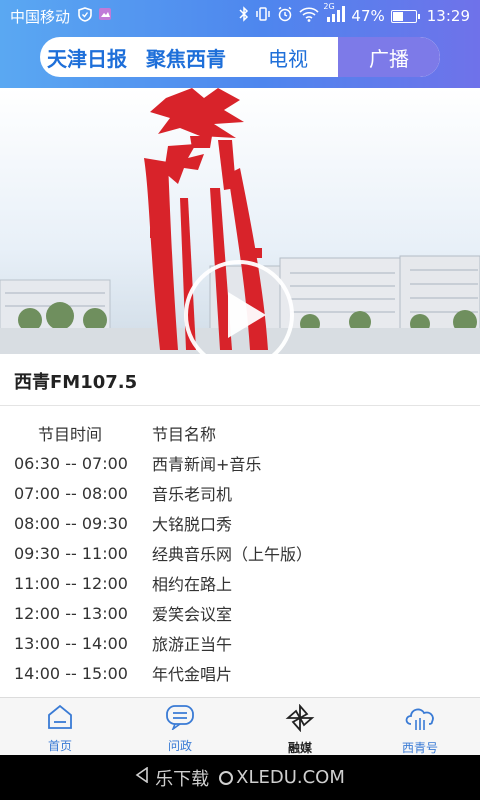 The image size is (480, 800). I want to click on program-name: 爱笑会议室, so click(192, 614).